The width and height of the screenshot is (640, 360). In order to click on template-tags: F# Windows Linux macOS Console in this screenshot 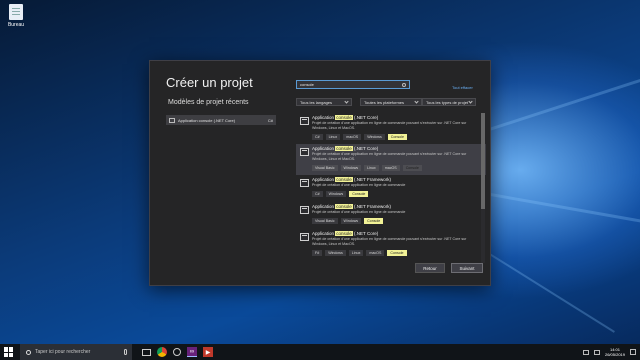, I will do `click(359, 253)`.